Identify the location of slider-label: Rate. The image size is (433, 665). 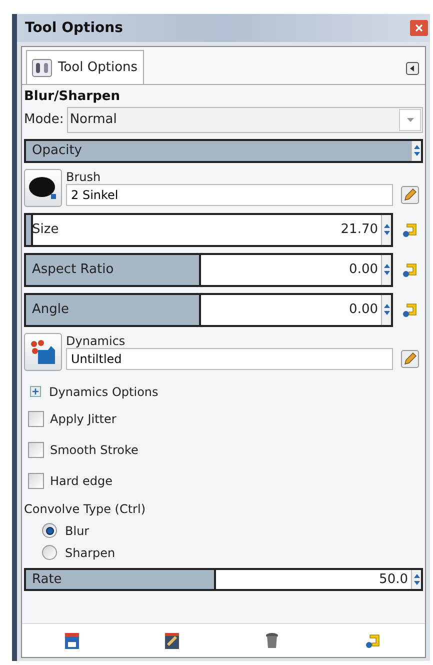
(46, 579).